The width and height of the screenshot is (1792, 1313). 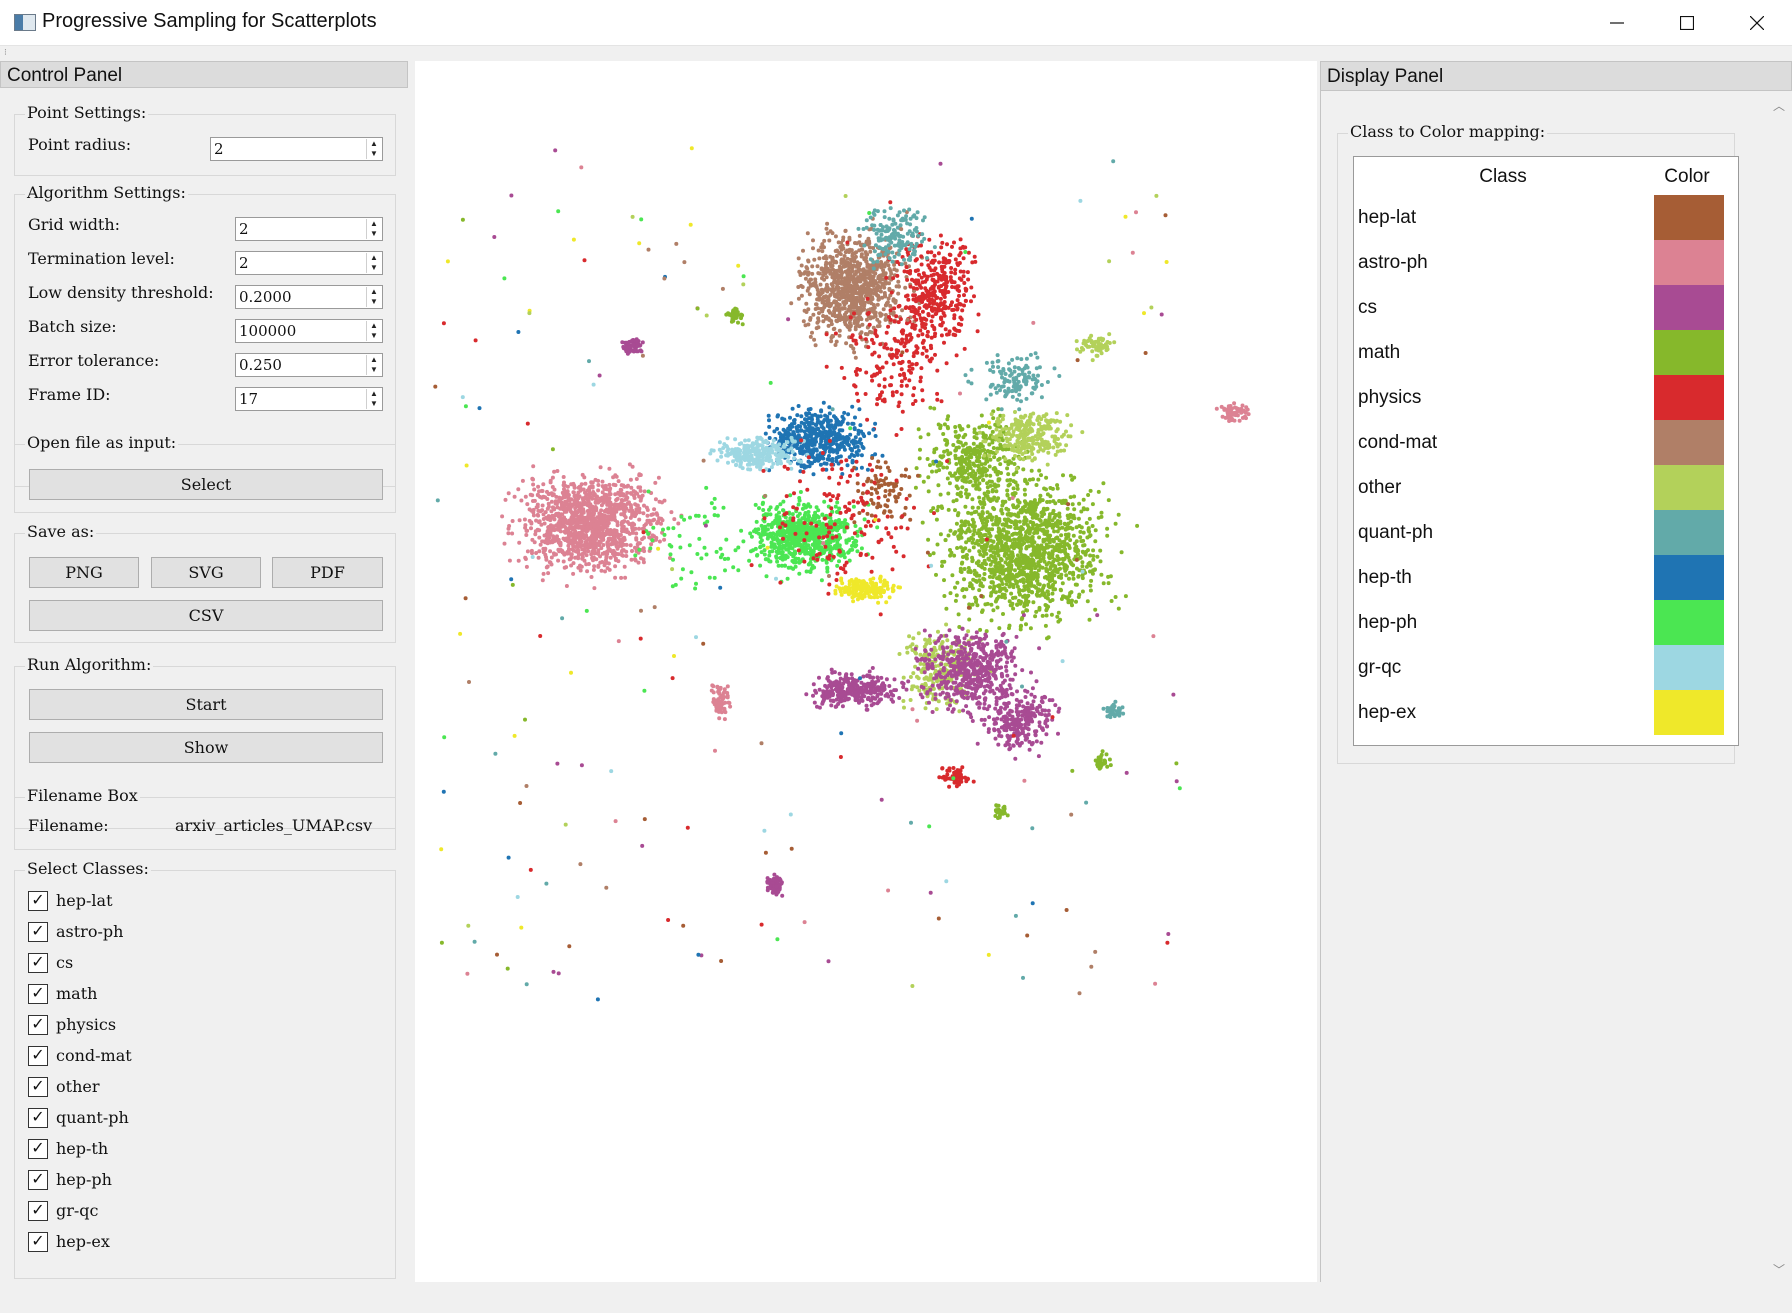 What do you see at coordinates (206, 572) in the screenshot?
I see `save-svg-button: SVG` at bounding box center [206, 572].